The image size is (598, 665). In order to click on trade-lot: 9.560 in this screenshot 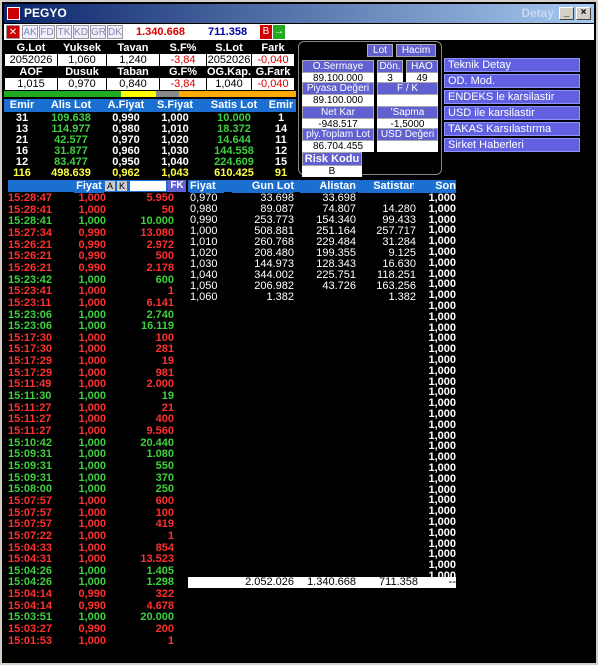, I will do `click(160, 431)`.